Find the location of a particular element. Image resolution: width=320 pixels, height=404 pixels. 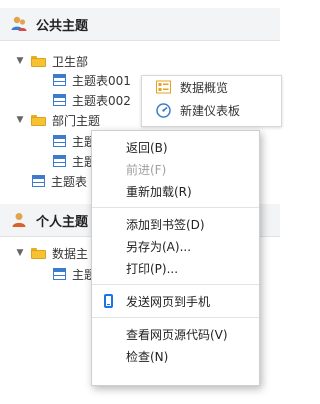

tree-item-table001: 主题表001 is located at coordinates (92, 80).